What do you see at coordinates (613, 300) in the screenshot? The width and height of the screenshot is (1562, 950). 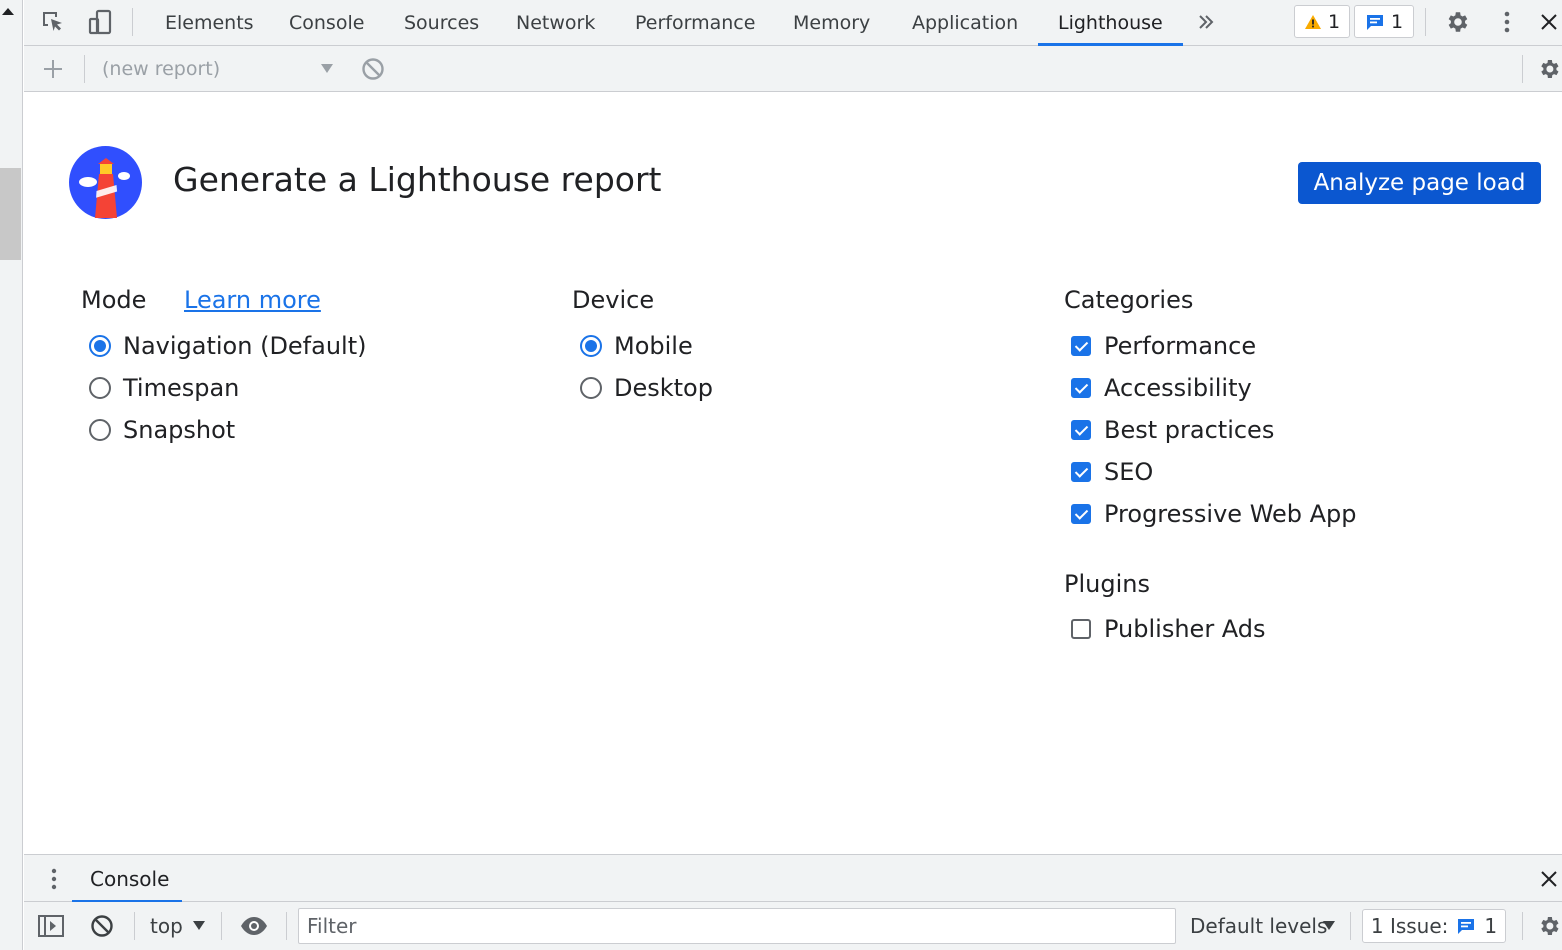 I see `device-heading: Device` at bounding box center [613, 300].